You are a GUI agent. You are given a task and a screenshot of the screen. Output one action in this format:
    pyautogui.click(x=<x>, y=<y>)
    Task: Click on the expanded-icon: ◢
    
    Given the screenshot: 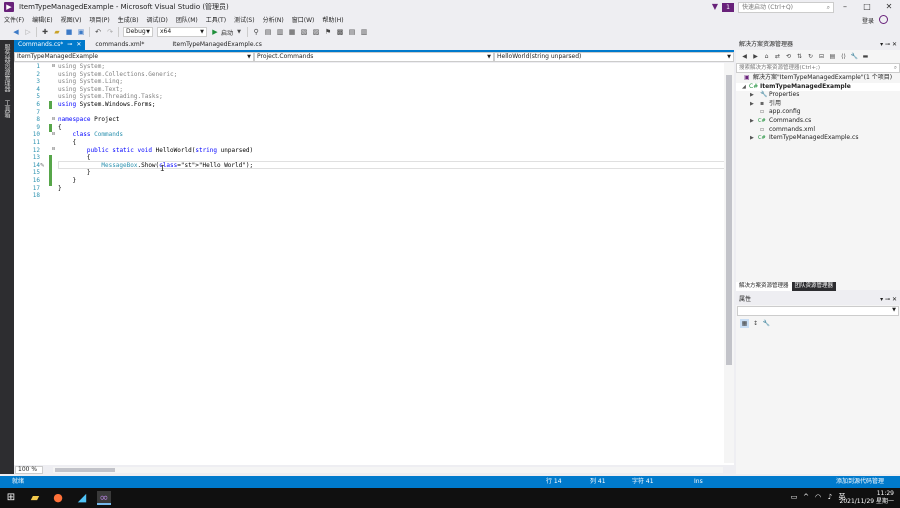 What is the action you would take?
    pyautogui.click(x=744, y=87)
    